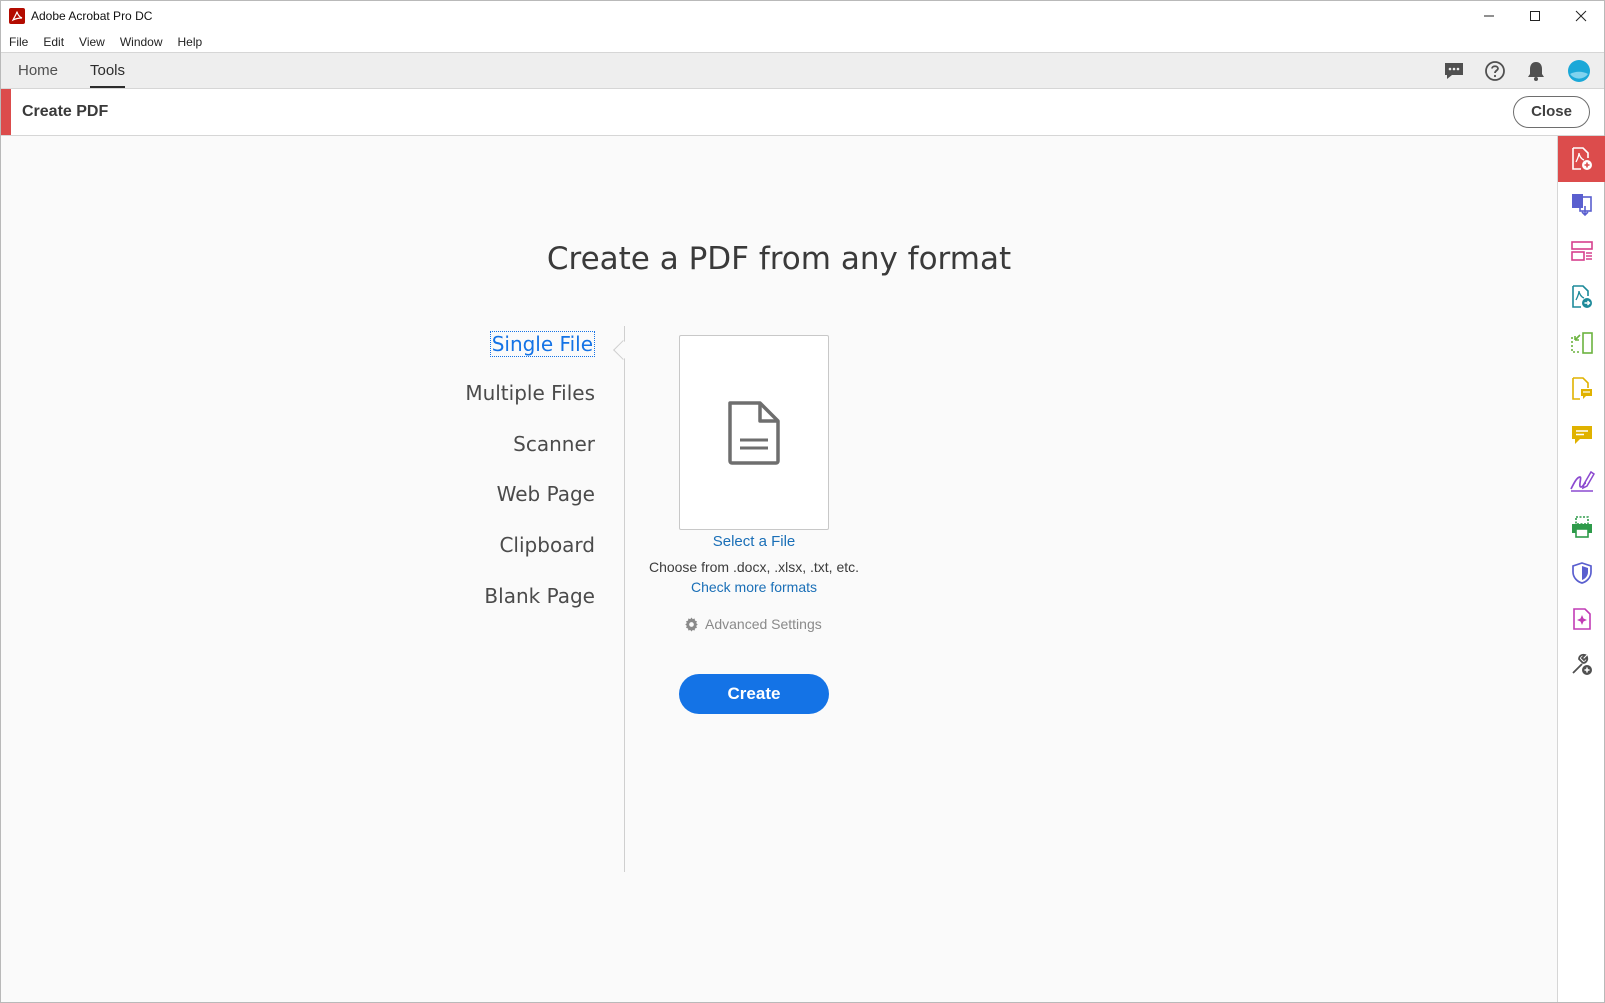 This screenshot has width=1605, height=1003. What do you see at coordinates (1495, 71) in the screenshot?
I see `help-icon` at bounding box center [1495, 71].